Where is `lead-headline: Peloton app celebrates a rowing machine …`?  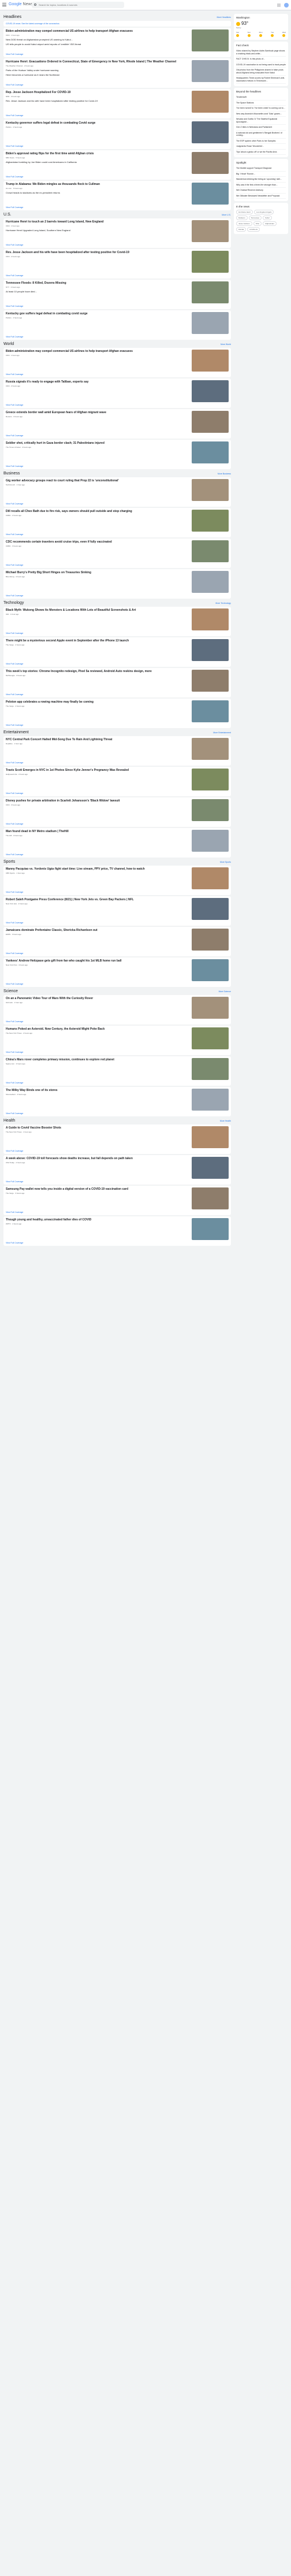 lead-headline: Peloton app celebrates a rowing machine … is located at coordinates (92, 702).